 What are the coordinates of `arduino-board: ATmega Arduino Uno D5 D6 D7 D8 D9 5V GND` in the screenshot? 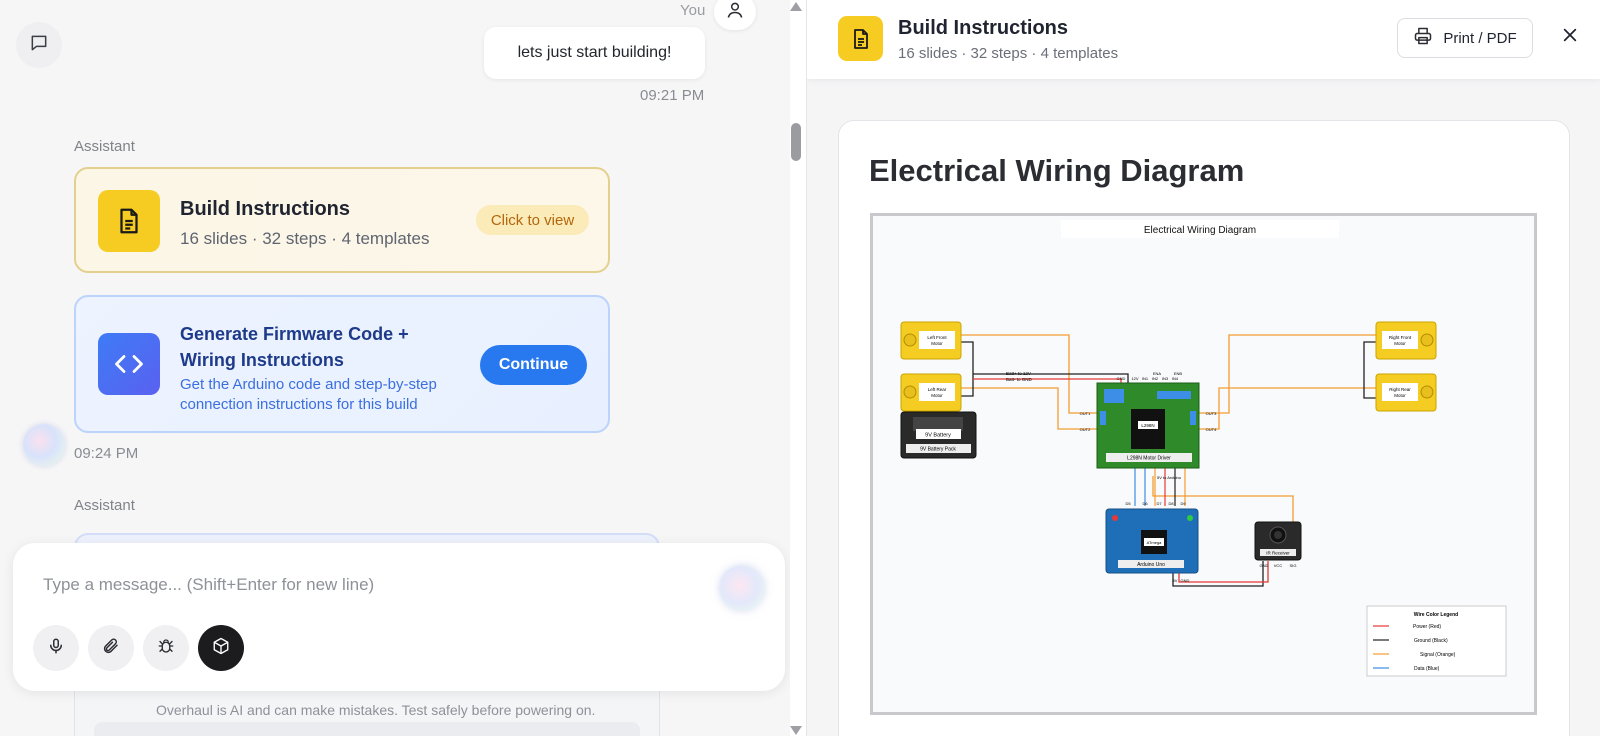 It's located at (1152, 542).